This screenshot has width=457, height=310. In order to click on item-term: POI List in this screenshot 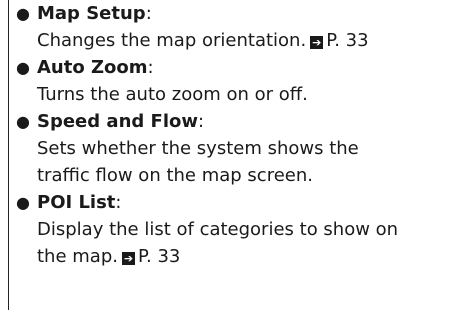, I will do `click(76, 202)`.